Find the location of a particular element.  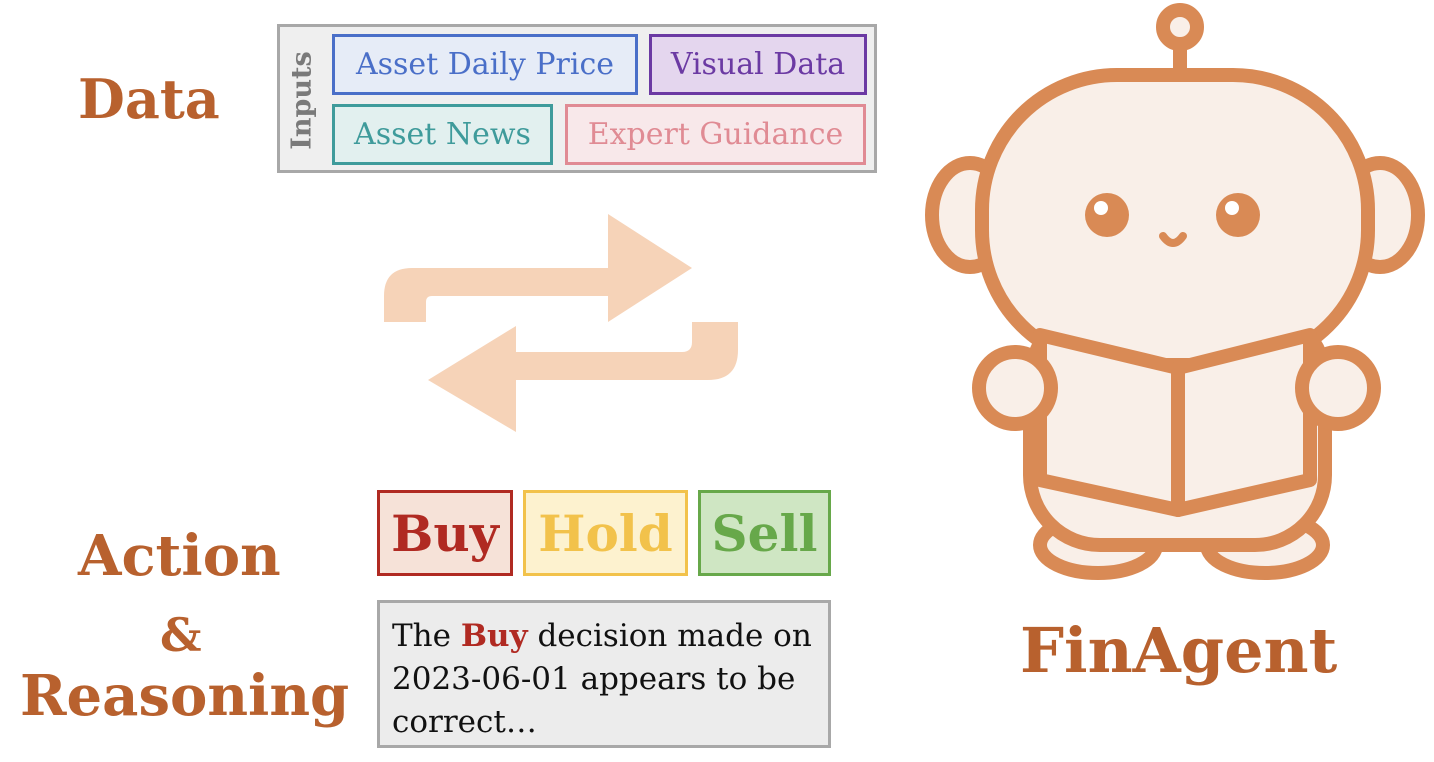

input-chip-asset-daily-price: Asset Daily Price is located at coordinates (485, 64).